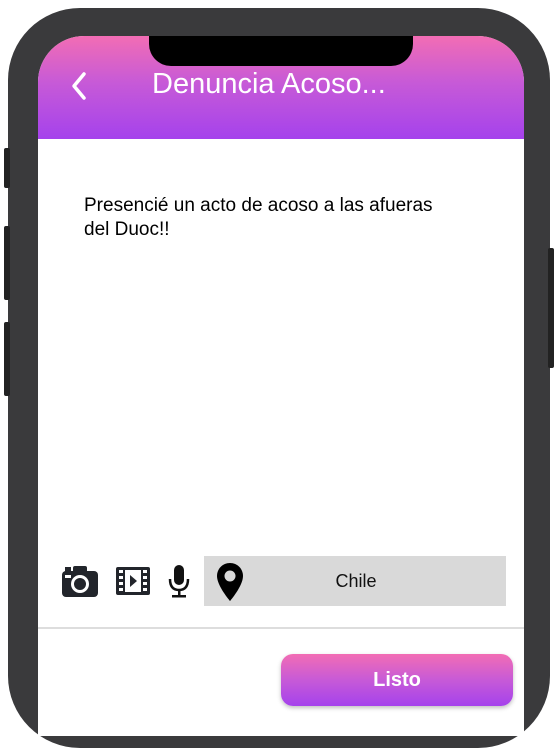 This screenshot has width=558, height=748. I want to click on chevron-left-icon, so click(79, 86).